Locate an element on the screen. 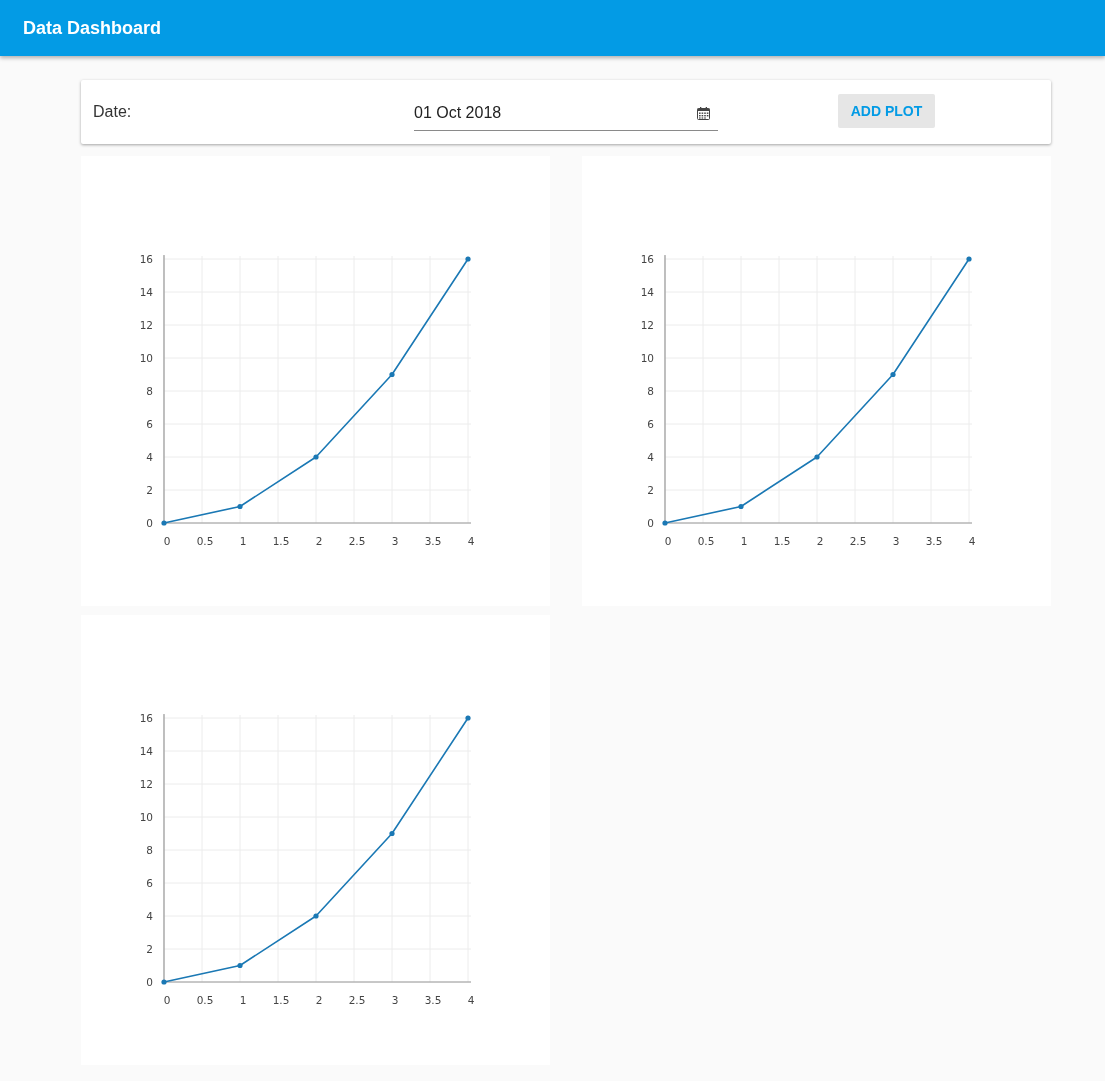 The width and height of the screenshot is (1105, 1081). app-title: Data Dashboard is located at coordinates (92, 28).